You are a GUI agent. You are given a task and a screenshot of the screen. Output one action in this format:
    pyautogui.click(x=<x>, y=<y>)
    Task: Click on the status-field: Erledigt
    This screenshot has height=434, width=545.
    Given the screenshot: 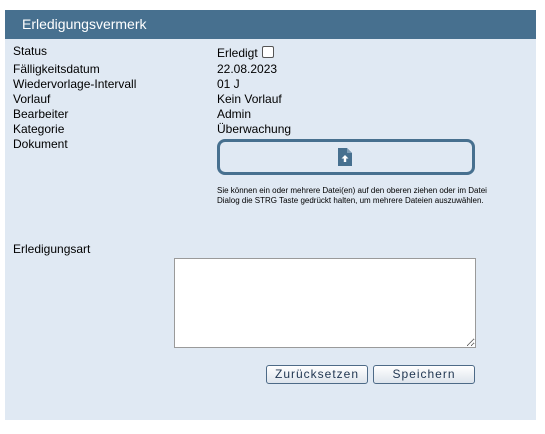 What is the action you would take?
    pyautogui.click(x=245, y=53)
    